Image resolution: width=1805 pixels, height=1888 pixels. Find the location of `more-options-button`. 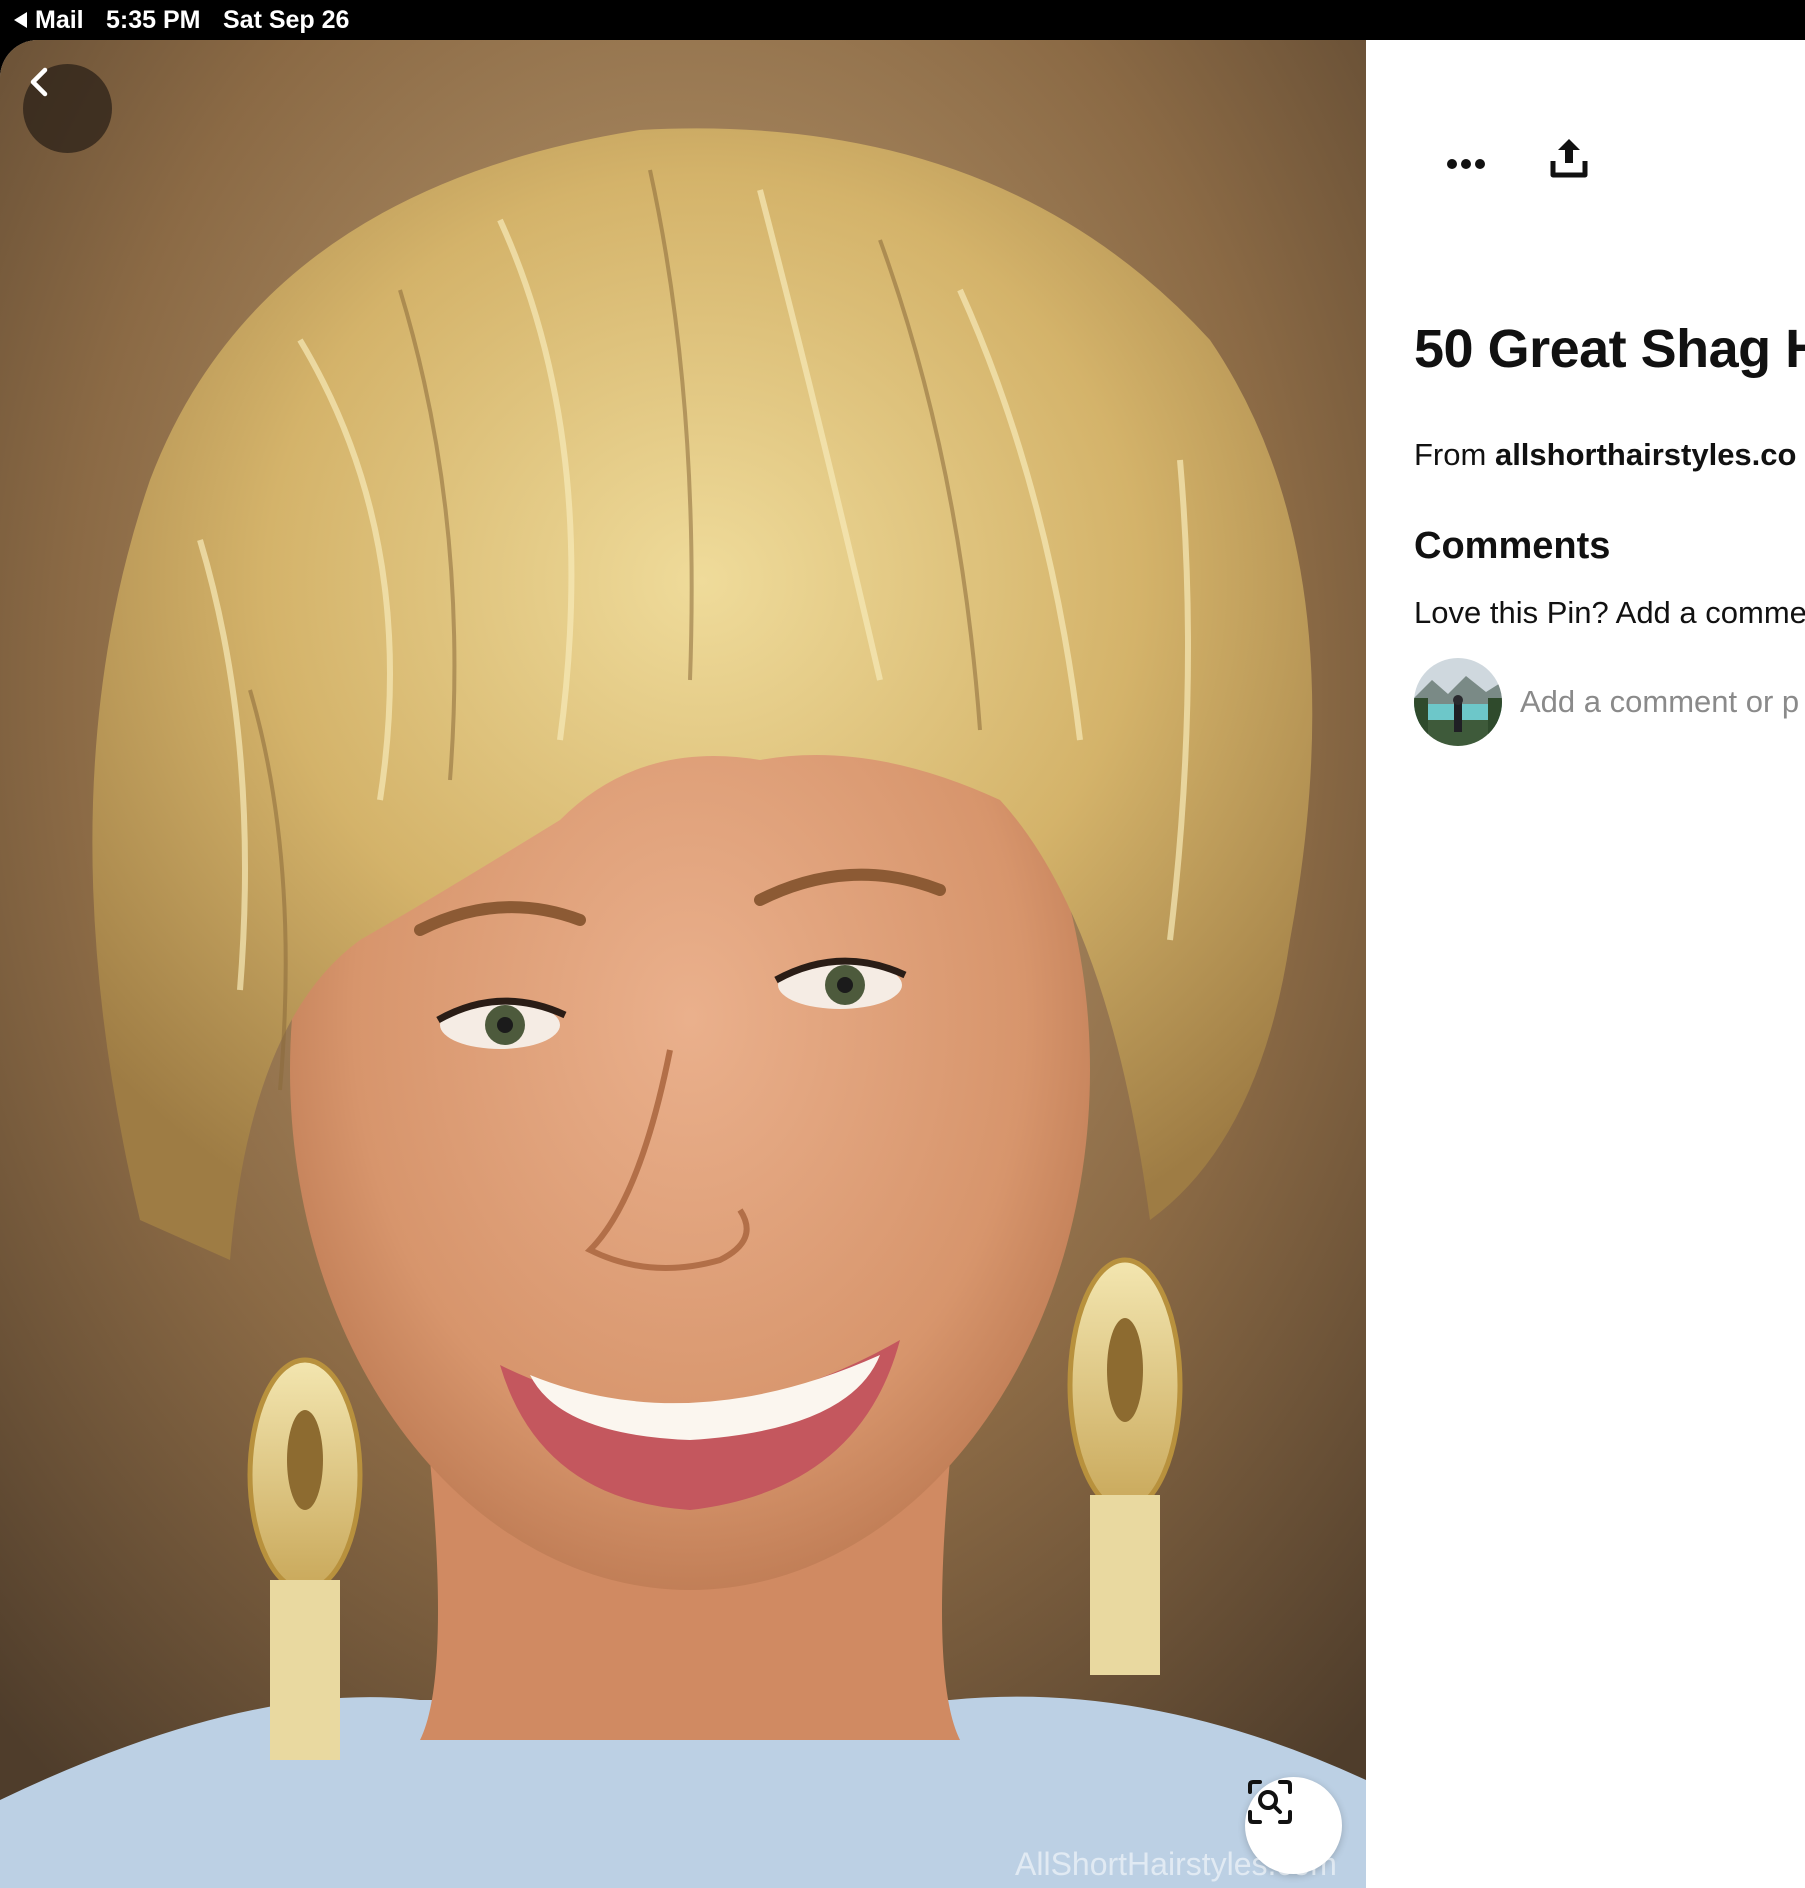

more-options-button is located at coordinates (1466, 164).